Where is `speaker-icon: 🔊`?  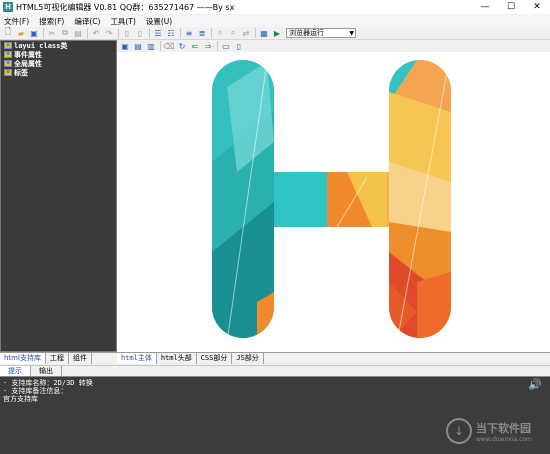 speaker-icon: 🔊 is located at coordinates (535, 385).